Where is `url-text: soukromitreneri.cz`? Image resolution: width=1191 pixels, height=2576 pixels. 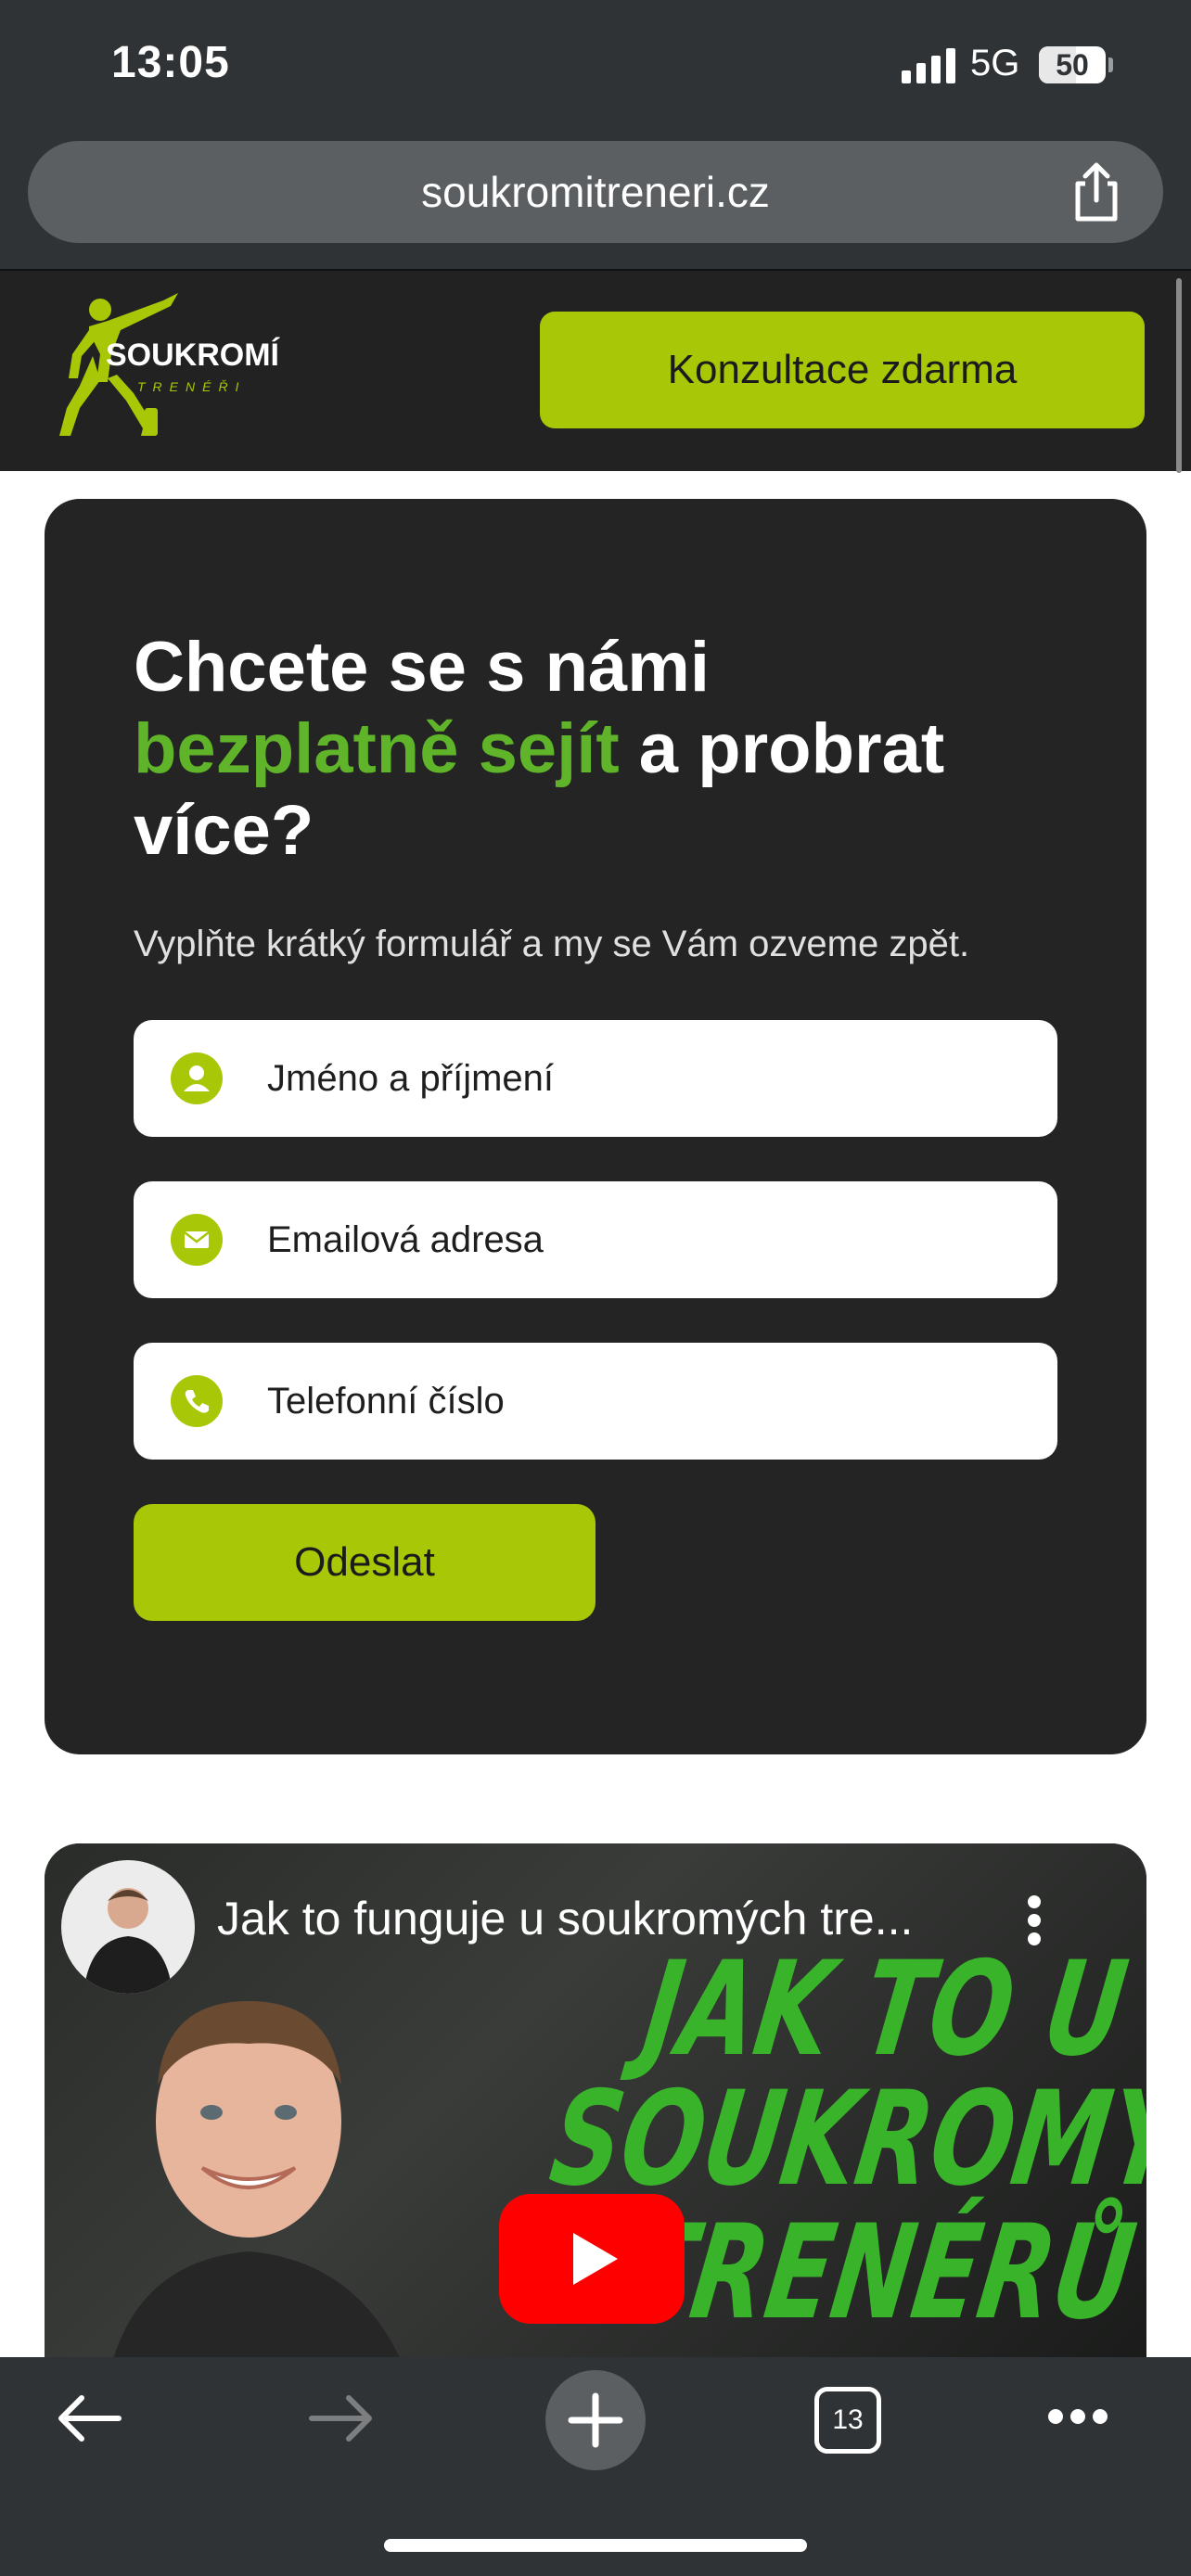 url-text: soukromitreneri.cz is located at coordinates (595, 192).